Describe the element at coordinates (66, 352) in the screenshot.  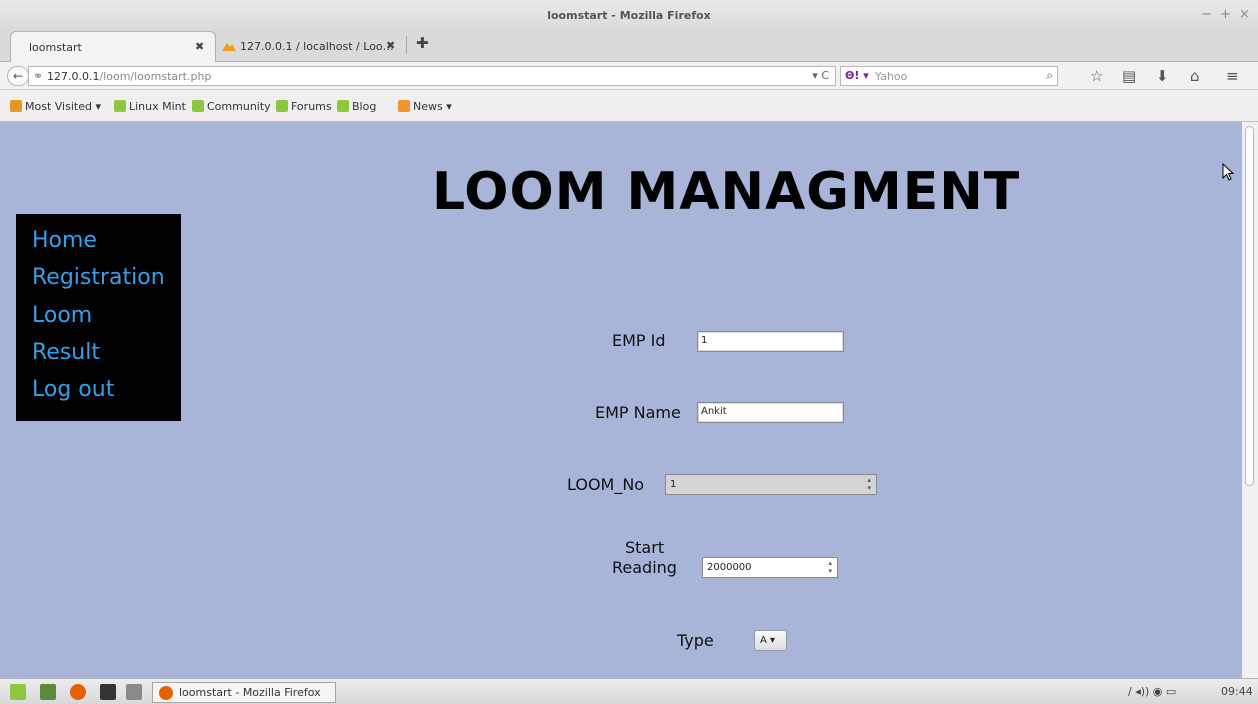
I see `menu-link-result: Result` at that location.